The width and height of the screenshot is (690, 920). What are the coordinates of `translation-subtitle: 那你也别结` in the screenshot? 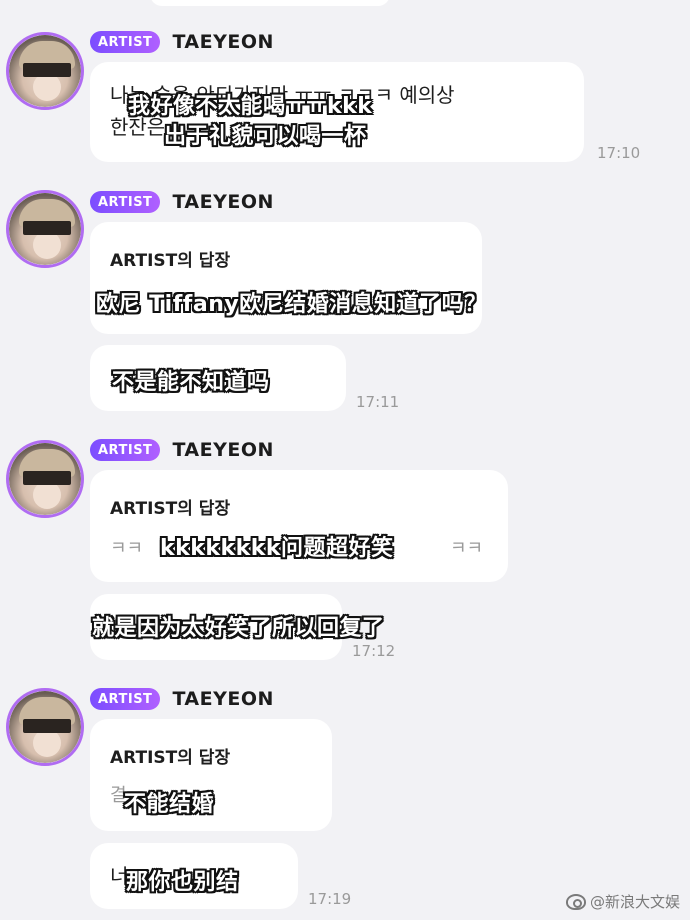 It's located at (182, 882).